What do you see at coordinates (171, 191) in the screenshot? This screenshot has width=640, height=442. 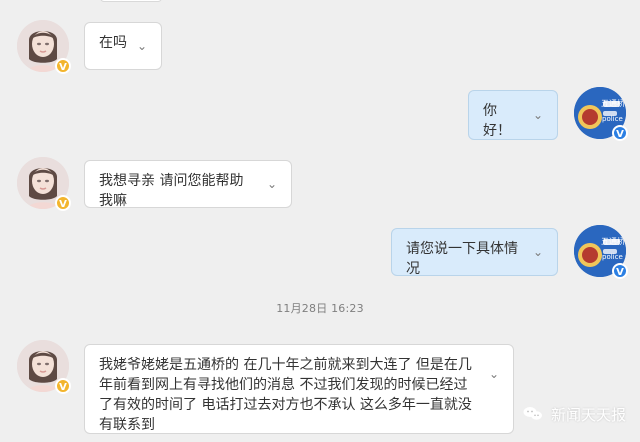 I see `message-text: 我想寻亲 请问您能帮助我嘛` at bounding box center [171, 191].